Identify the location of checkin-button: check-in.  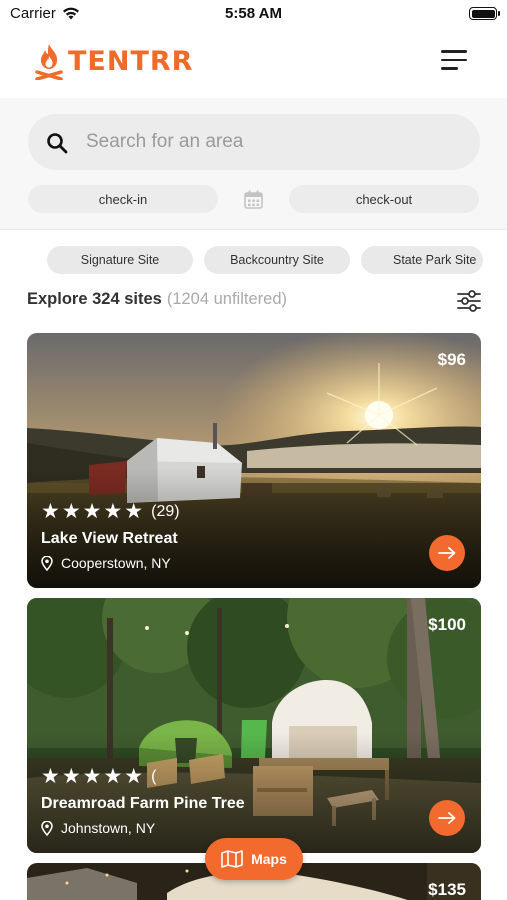
(123, 199).